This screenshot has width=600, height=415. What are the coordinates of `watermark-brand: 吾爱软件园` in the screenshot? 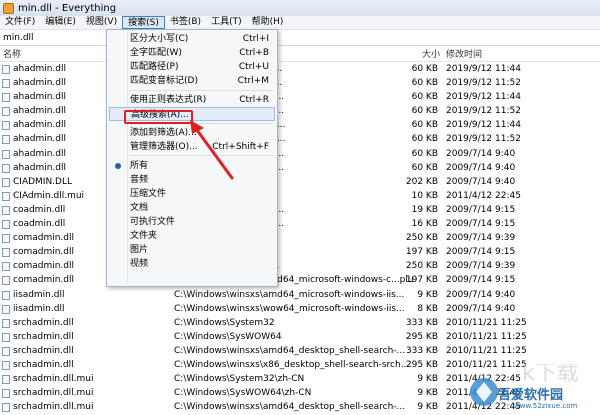 It's located at (531, 395).